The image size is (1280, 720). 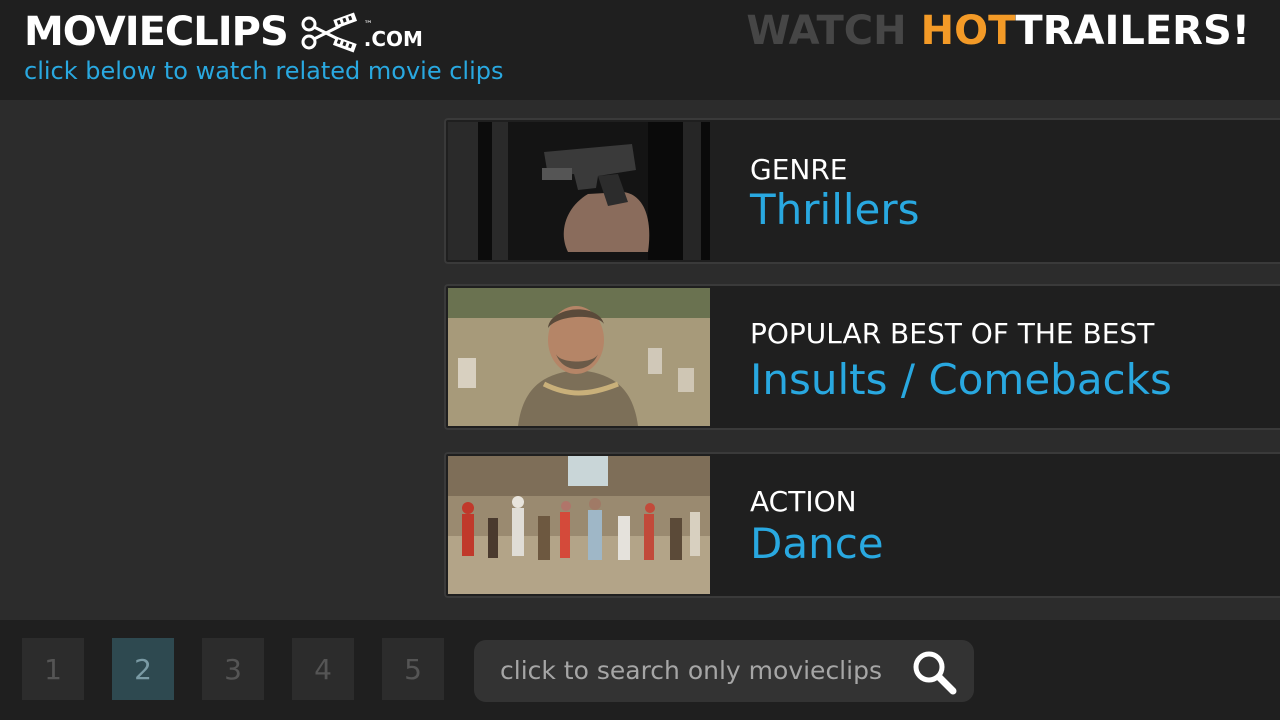 What do you see at coordinates (835, 209) in the screenshot?
I see `card-title: Thrillers` at bounding box center [835, 209].